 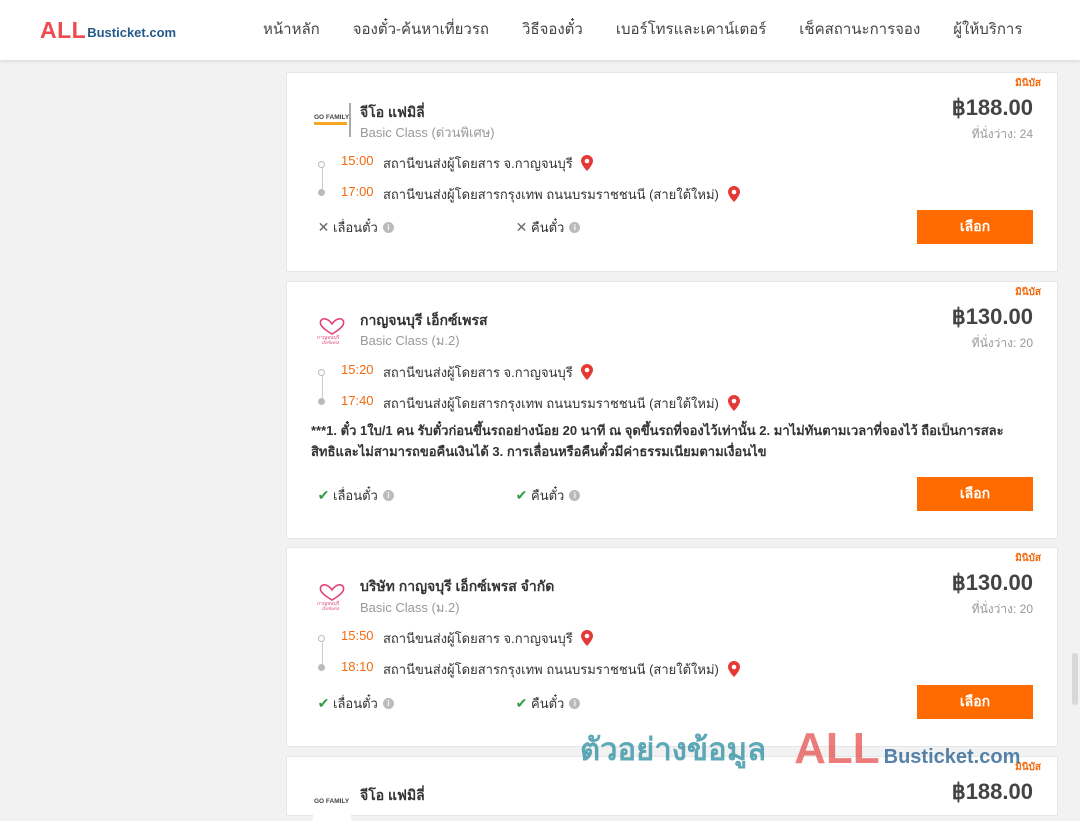 I want to click on nav-operators: ผู้ให้บริการ, so click(x=987, y=30).